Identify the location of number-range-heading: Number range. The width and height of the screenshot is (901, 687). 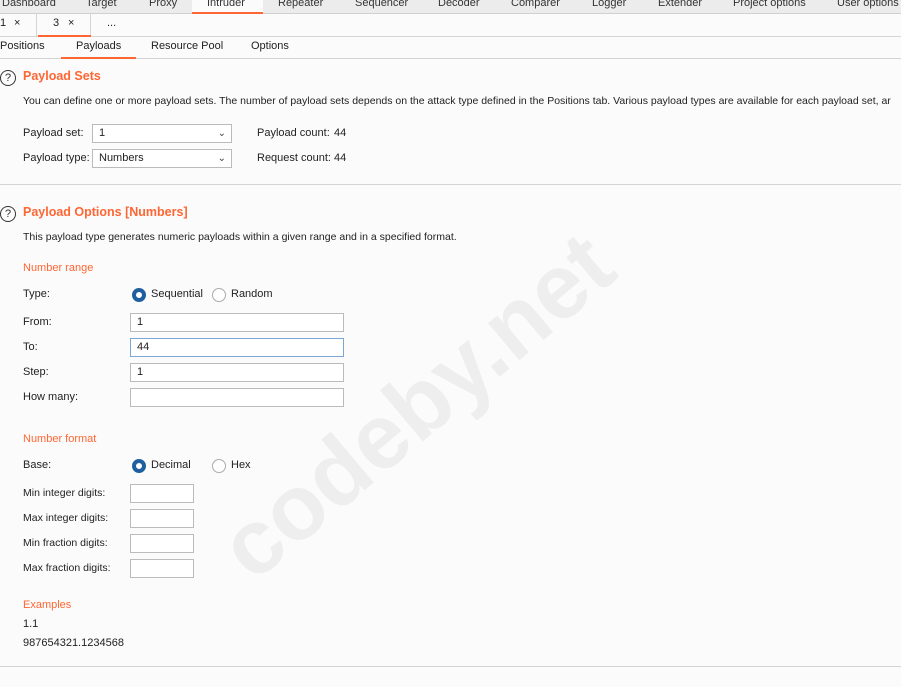
(58, 268).